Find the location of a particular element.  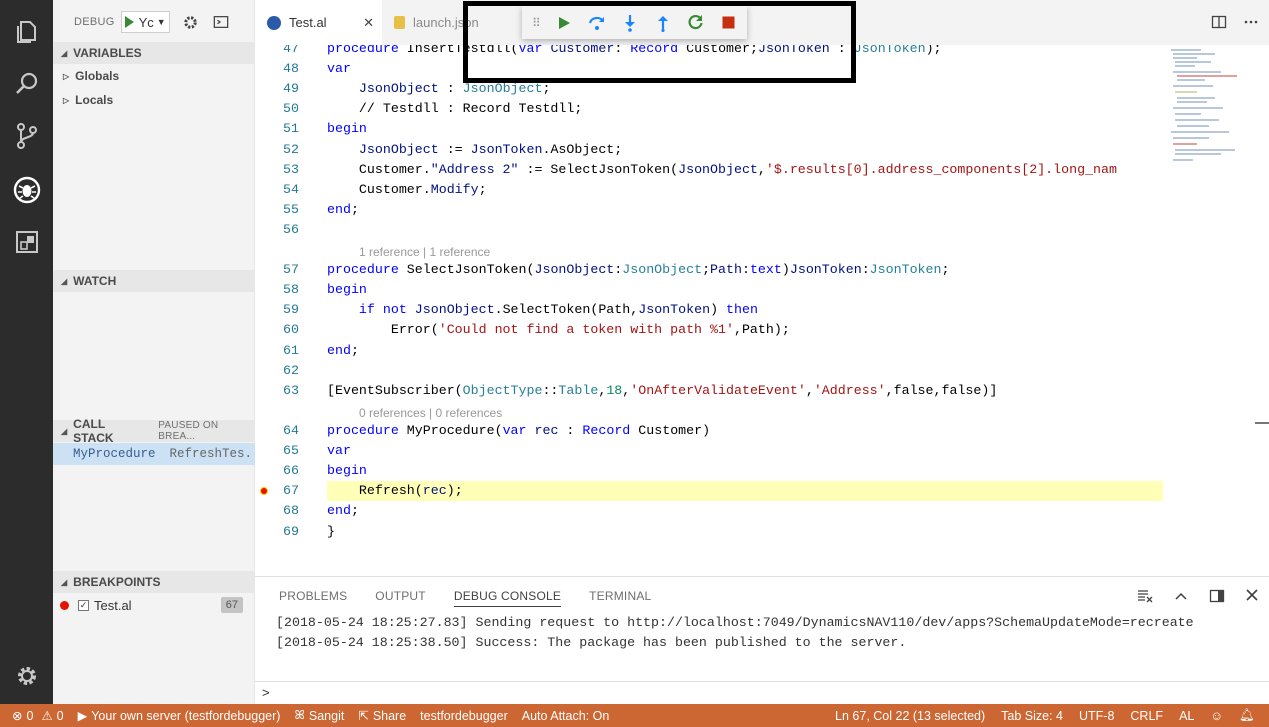

error-icon: ⊗ is located at coordinates (17, 716).